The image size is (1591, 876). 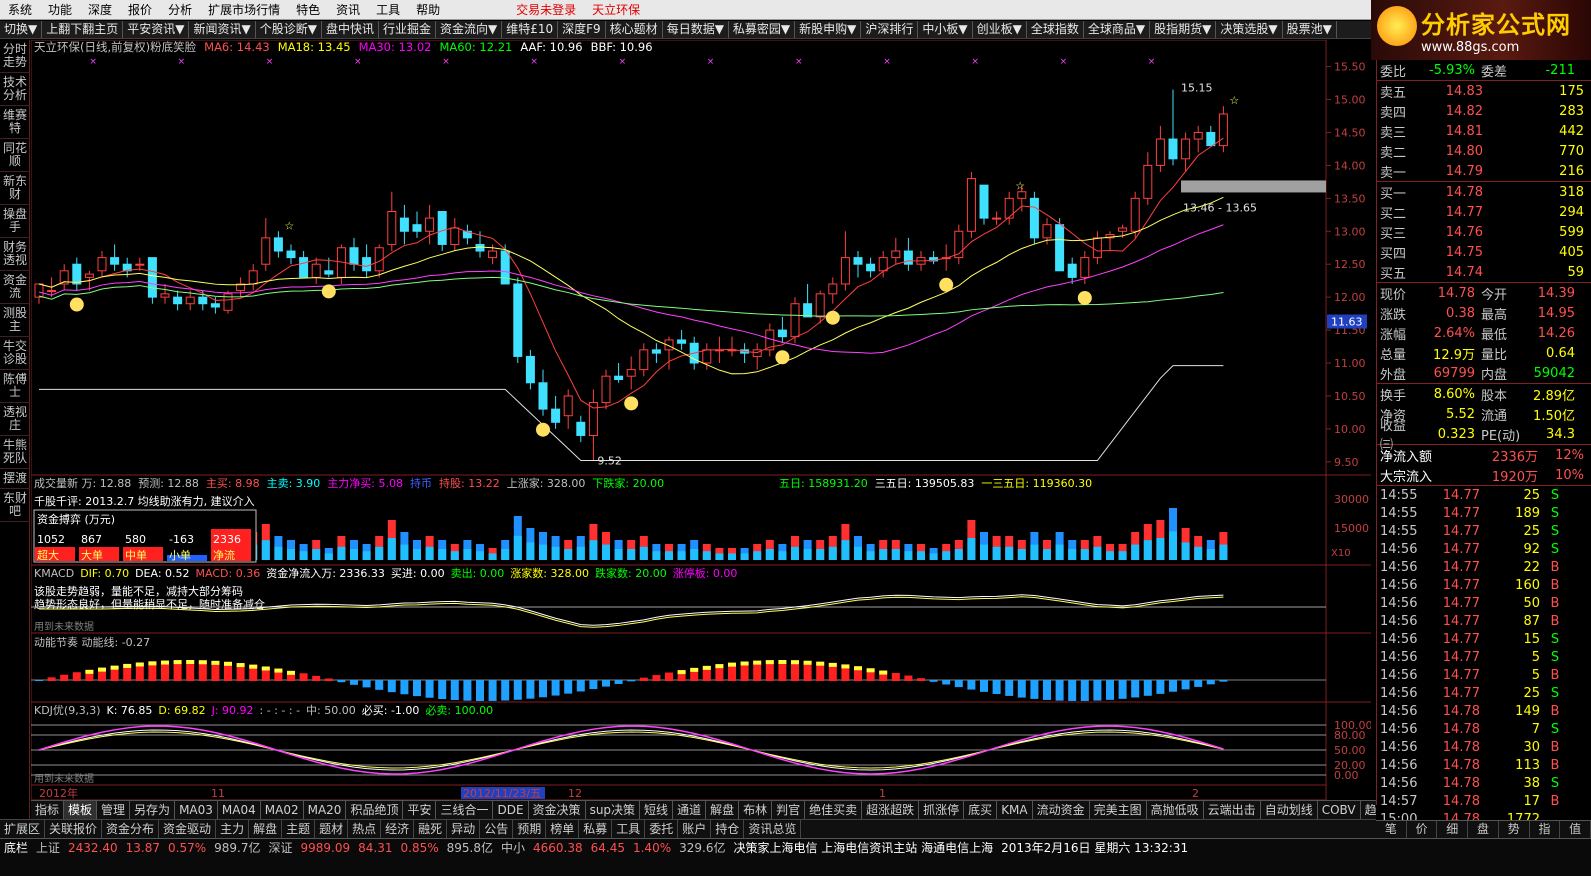 I want to click on quote-tab: 盘, so click(x=1483, y=829).